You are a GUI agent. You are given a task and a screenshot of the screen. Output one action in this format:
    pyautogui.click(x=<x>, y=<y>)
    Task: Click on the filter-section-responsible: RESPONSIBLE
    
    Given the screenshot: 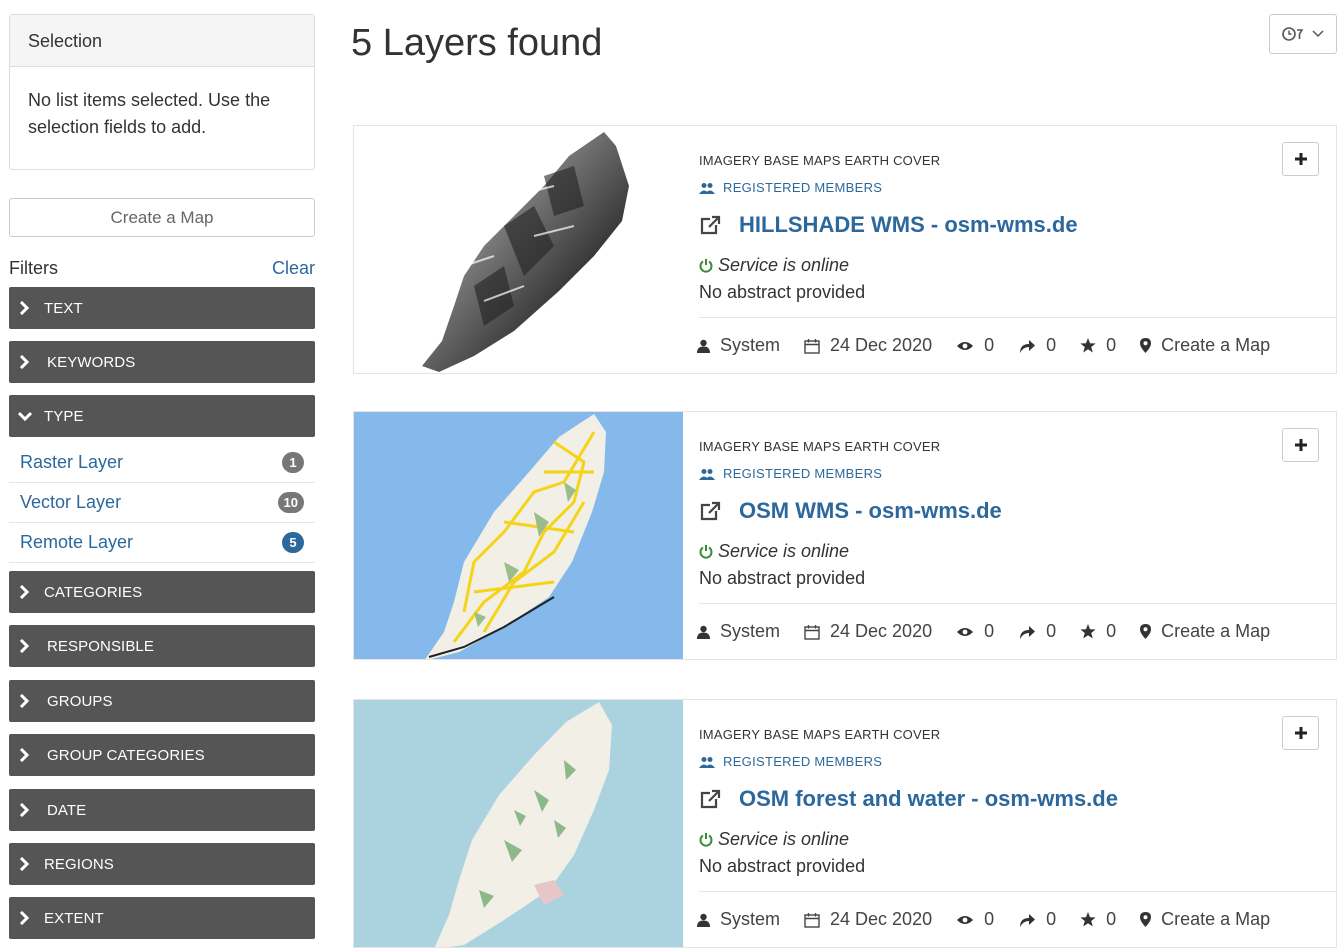 What is the action you would take?
    pyautogui.click(x=162, y=646)
    